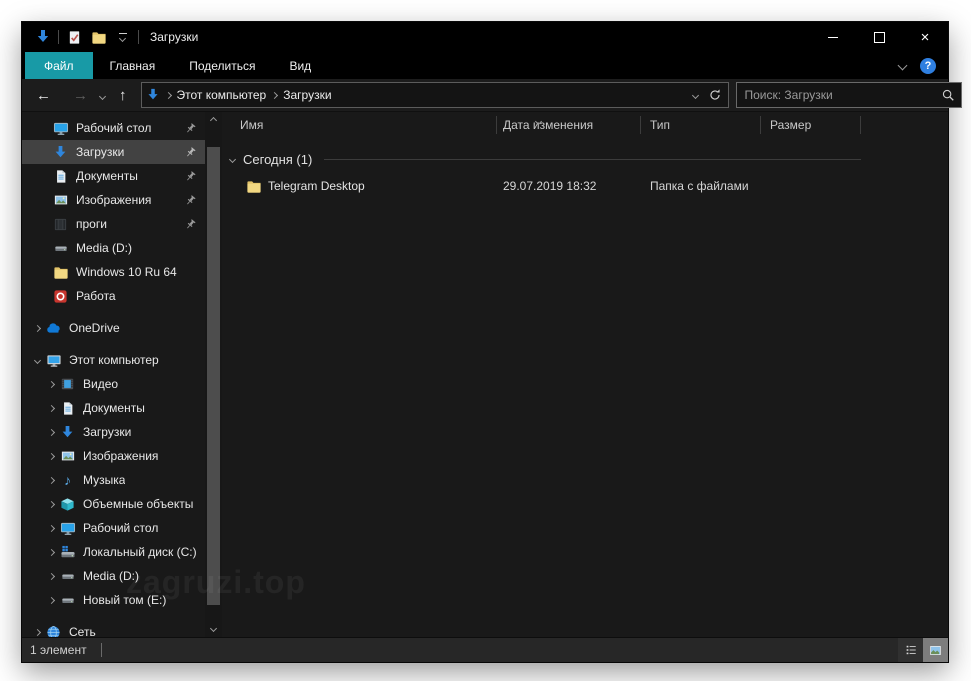  I want to click on group-header-today: Сегодня (1), so click(544, 159).